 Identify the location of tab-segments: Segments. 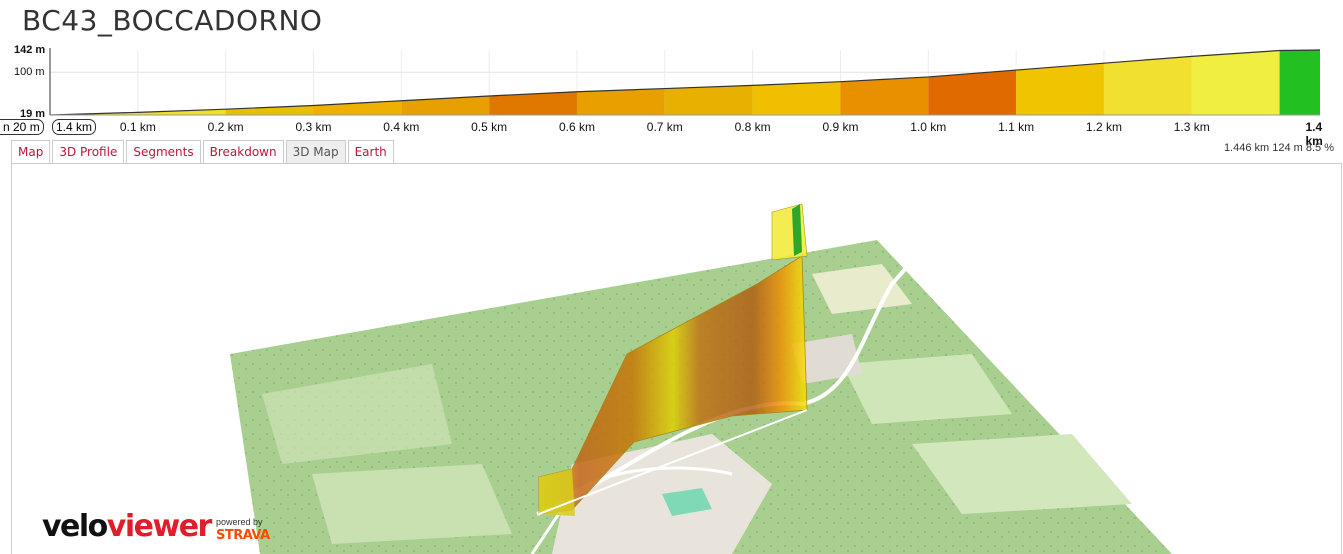
(163, 151).